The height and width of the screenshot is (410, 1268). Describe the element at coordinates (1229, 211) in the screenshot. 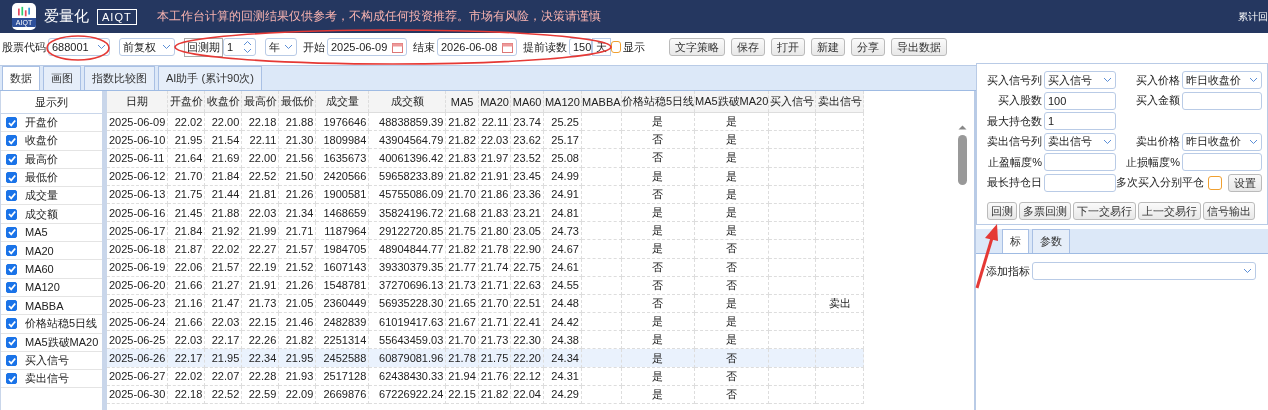

I see `action-button: 信号输出` at that location.